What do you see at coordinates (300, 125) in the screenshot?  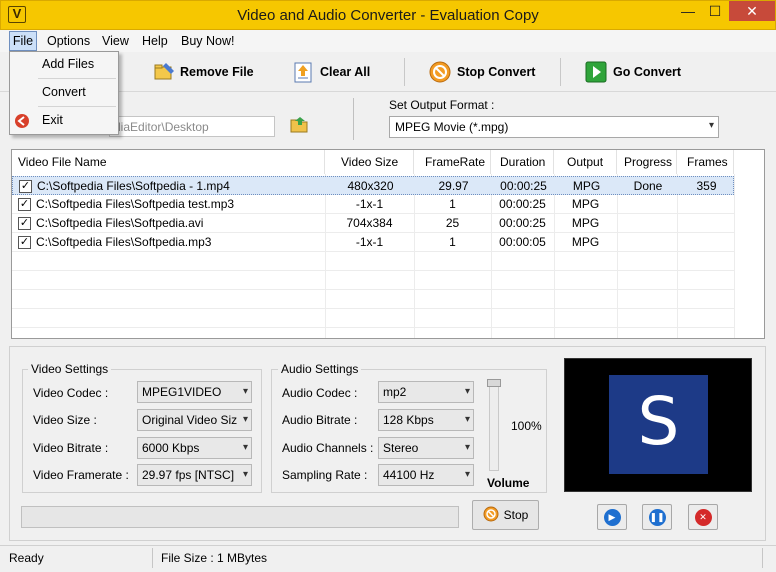 I see `browse-folder-icon` at bounding box center [300, 125].